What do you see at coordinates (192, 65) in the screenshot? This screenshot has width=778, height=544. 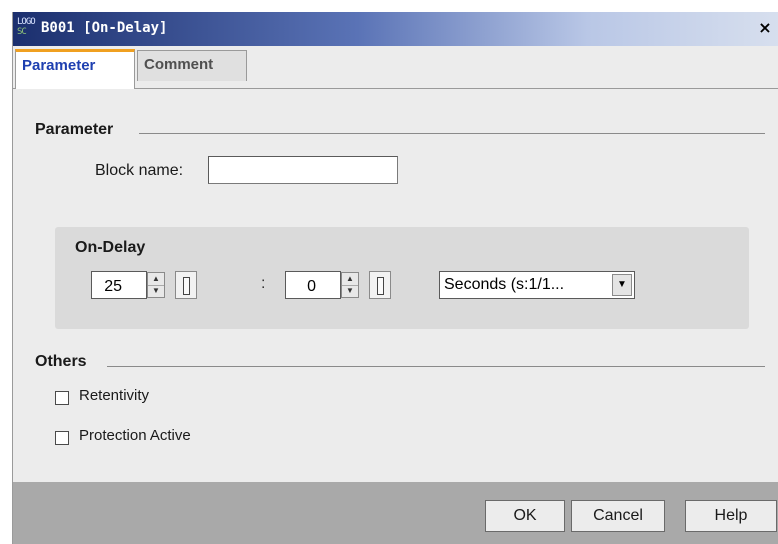 I see `tab-comment: Comment` at bounding box center [192, 65].